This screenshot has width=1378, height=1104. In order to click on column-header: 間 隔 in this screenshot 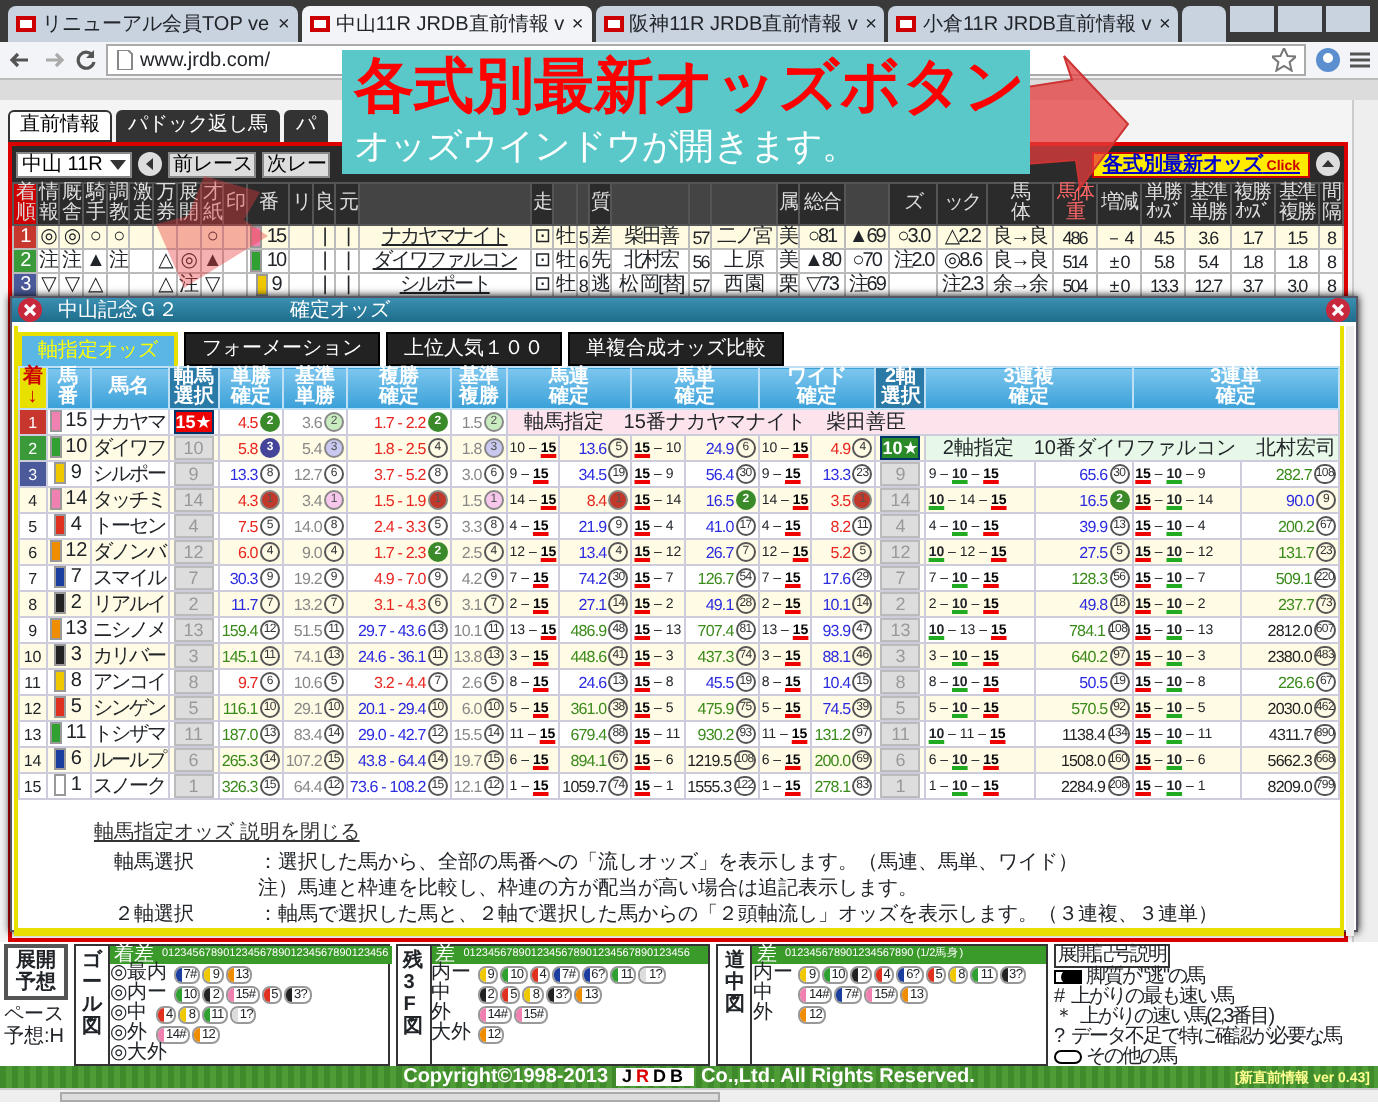, I will do `click(1330, 204)`.